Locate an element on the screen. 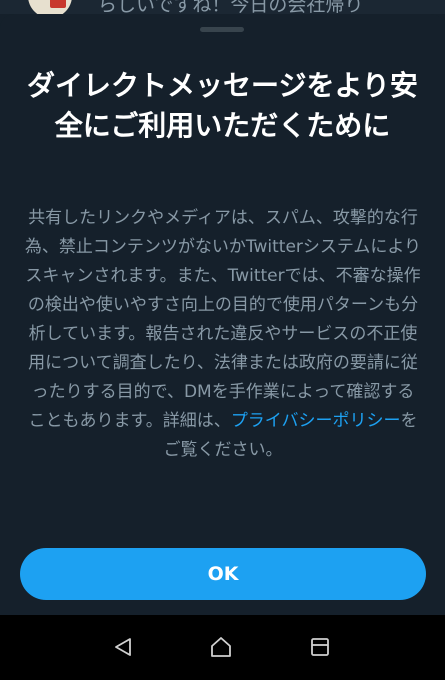  dialog-title: ダイレクトメッセージをより安全にご利用いただくために is located at coordinates (222, 105).